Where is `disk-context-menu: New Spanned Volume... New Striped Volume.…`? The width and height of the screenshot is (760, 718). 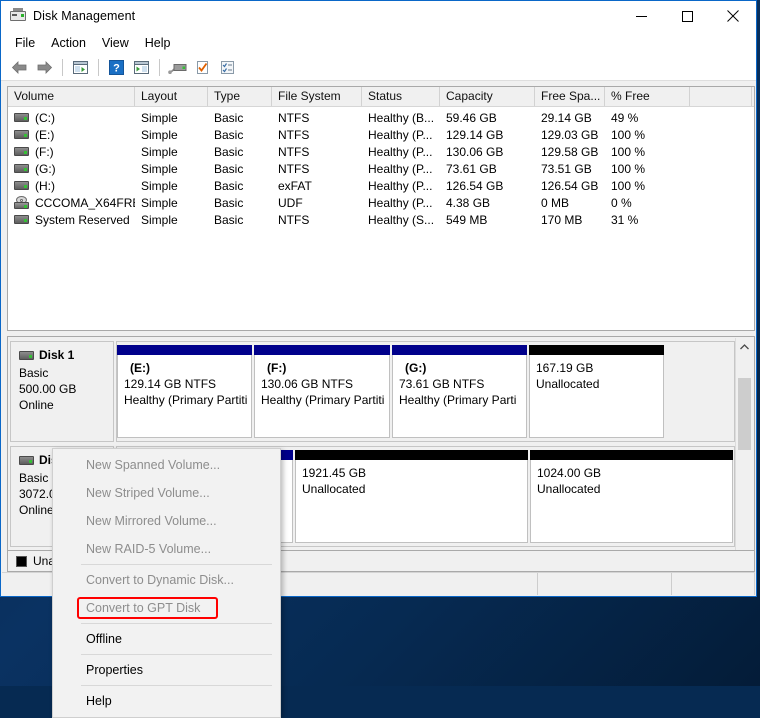
disk-context-menu: New Spanned Volume... New Striped Volume.… is located at coordinates (166, 583).